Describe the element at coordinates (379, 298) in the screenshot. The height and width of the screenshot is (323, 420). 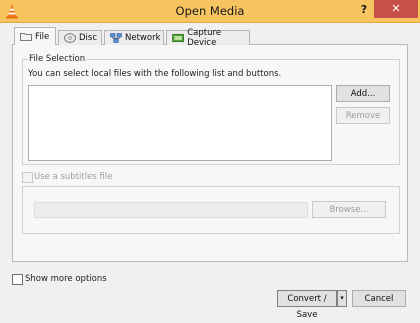
I see `cancel-button: Cancel` at that location.